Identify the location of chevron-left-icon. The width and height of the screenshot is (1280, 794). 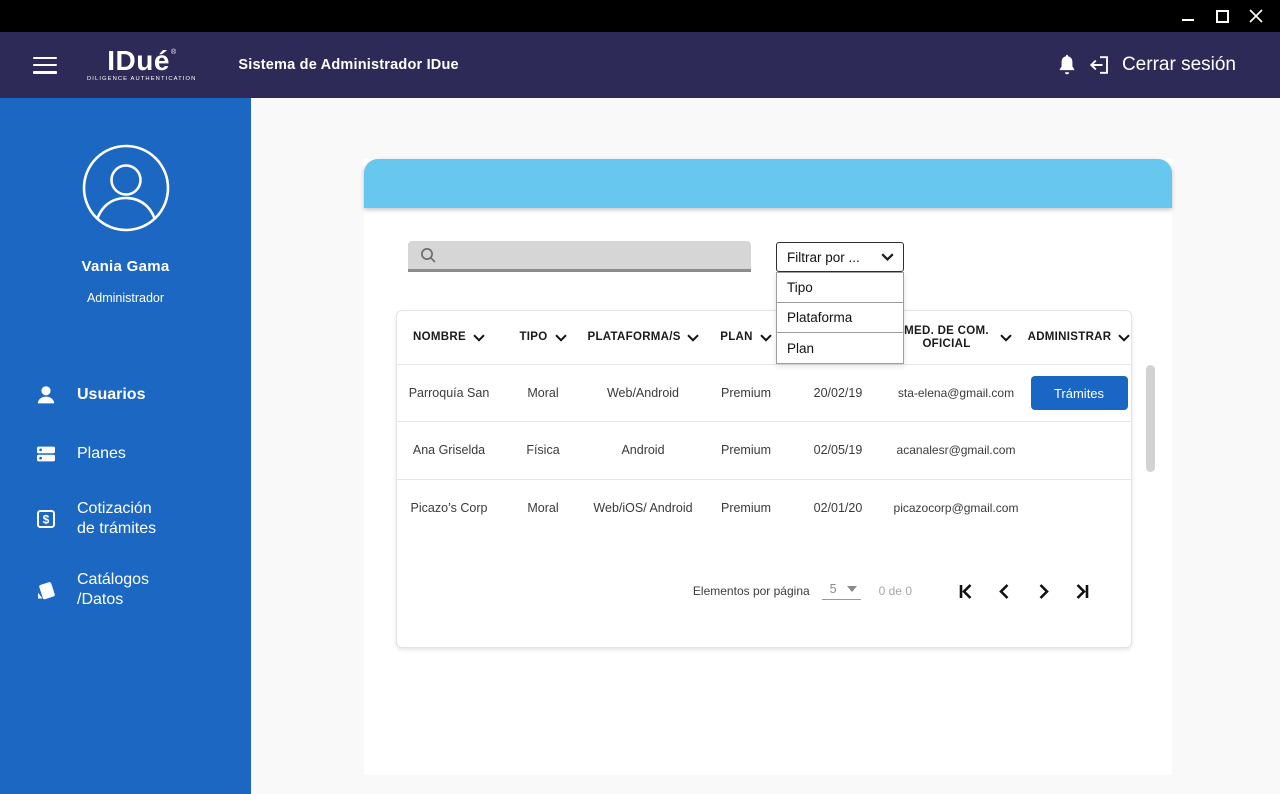
(1003, 591).